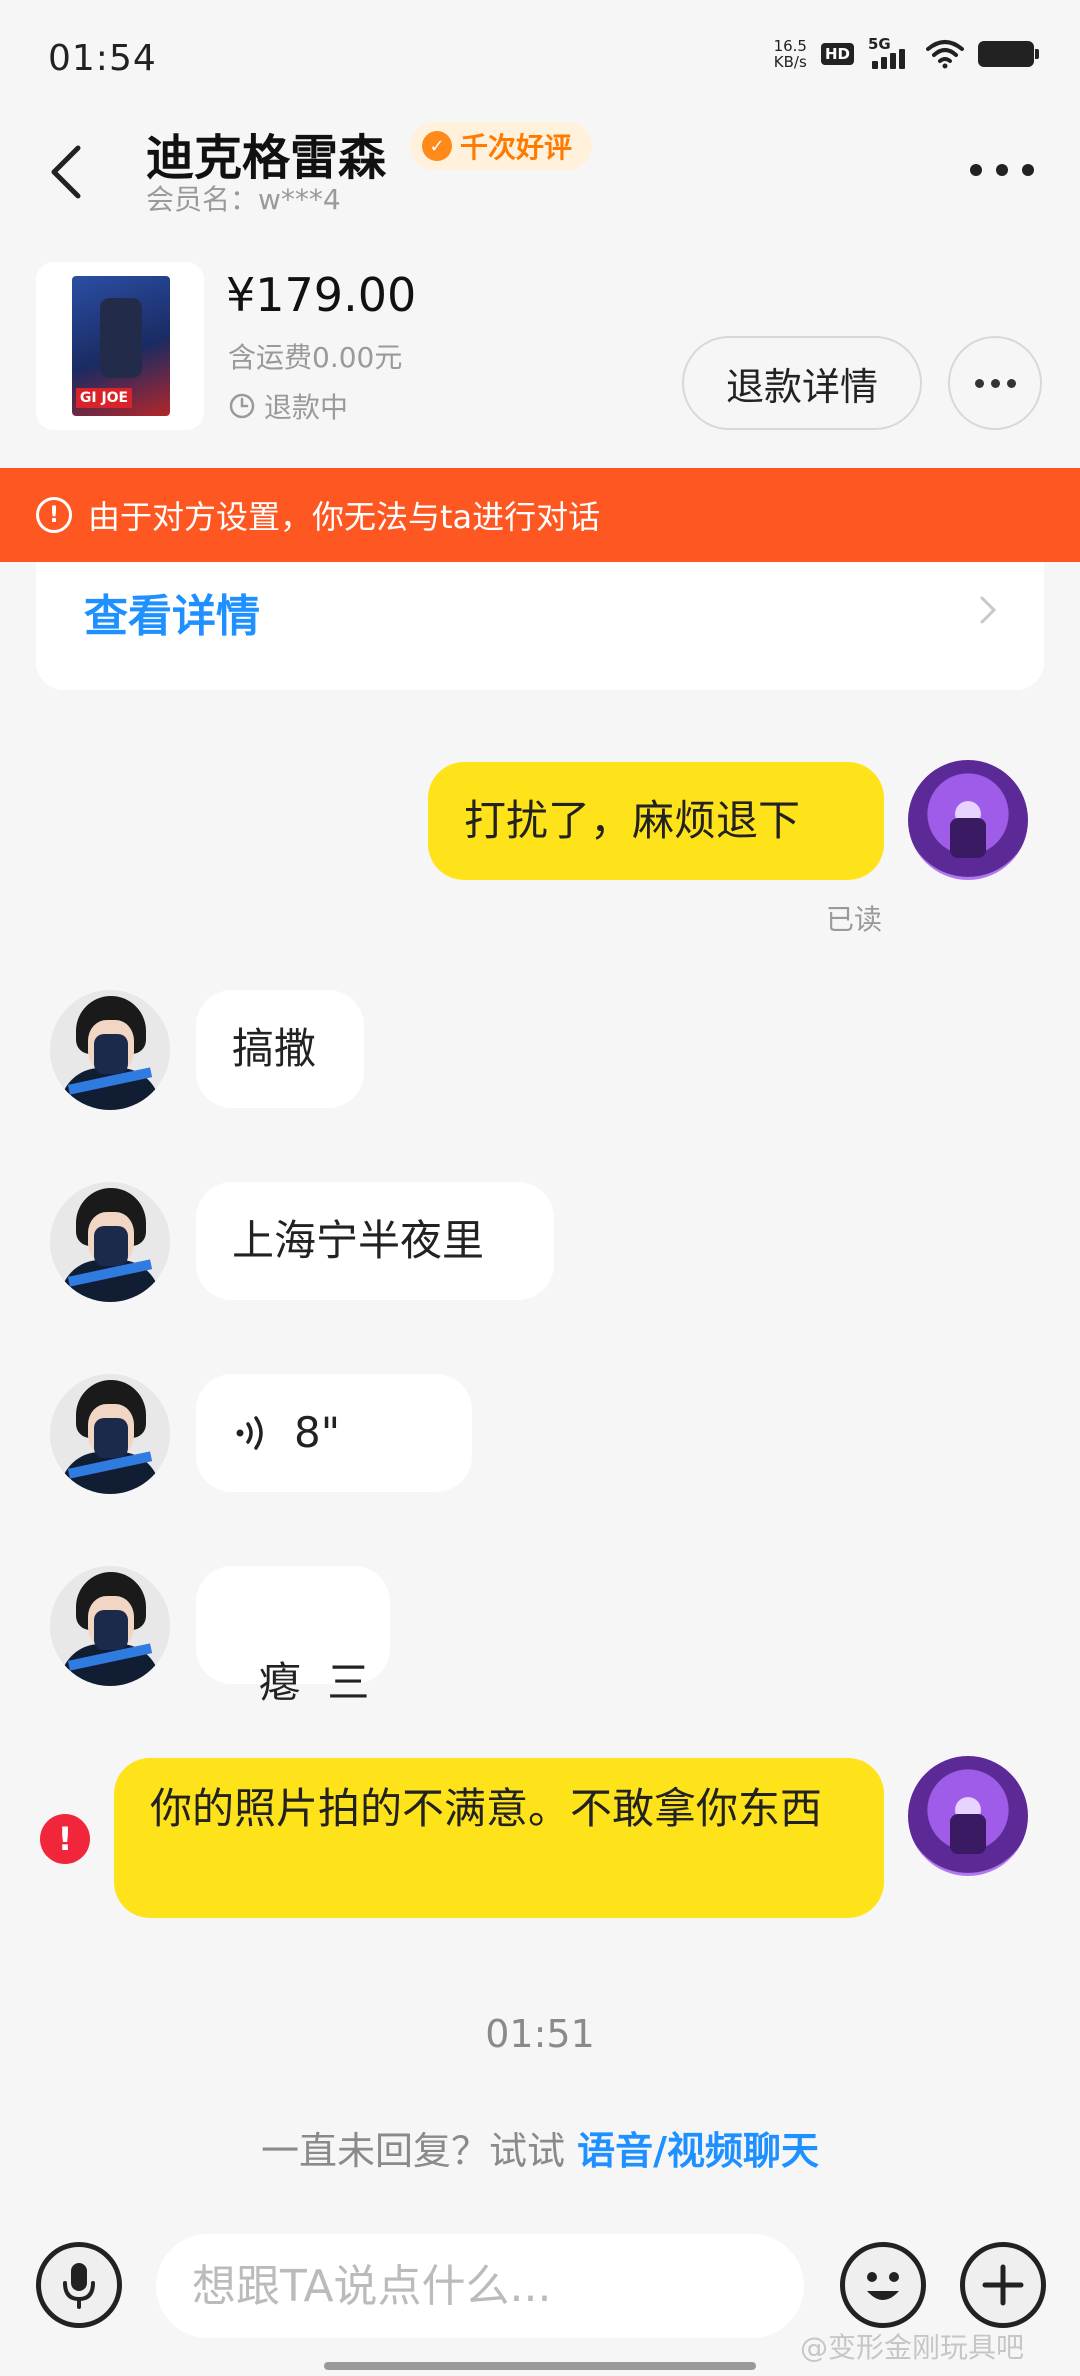  Describe the element at coordinates (249, 1433) in the screenshot. I see `voice-wave-icon` at that location.